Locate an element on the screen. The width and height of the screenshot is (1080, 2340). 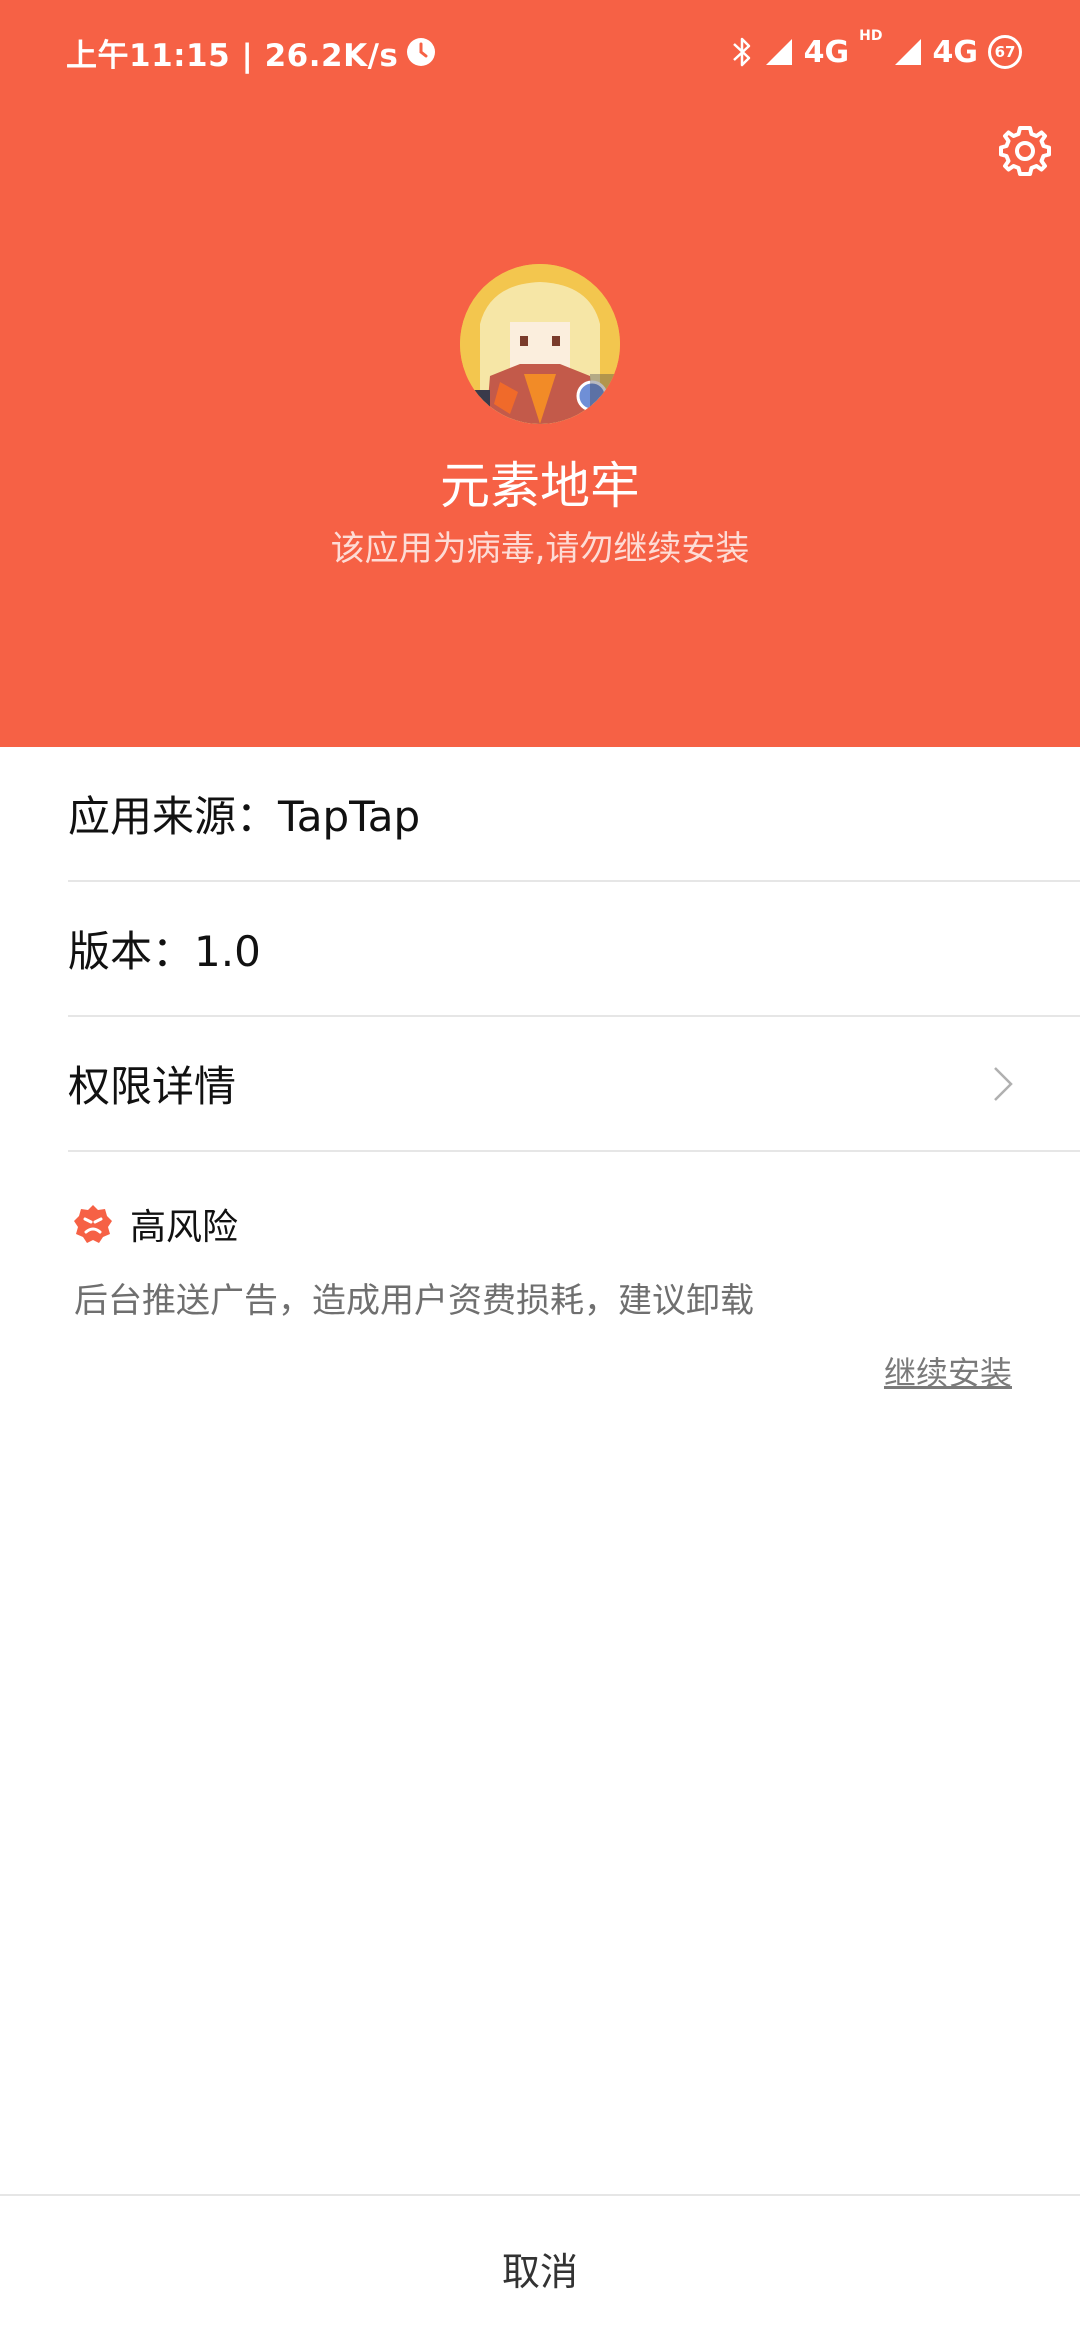
virus-warning: 该应用为病毒,请勿继续安装 is located at coordinates (540, 549).